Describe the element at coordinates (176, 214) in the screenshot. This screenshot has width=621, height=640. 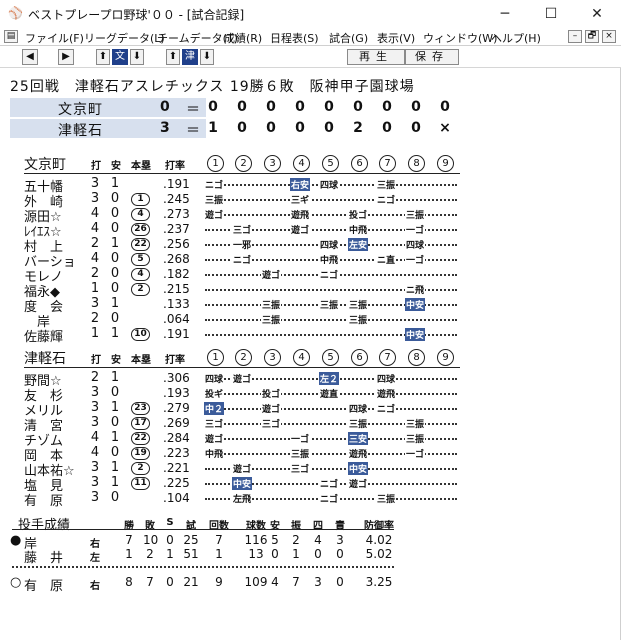
I see `player-avg: .273` at that location.